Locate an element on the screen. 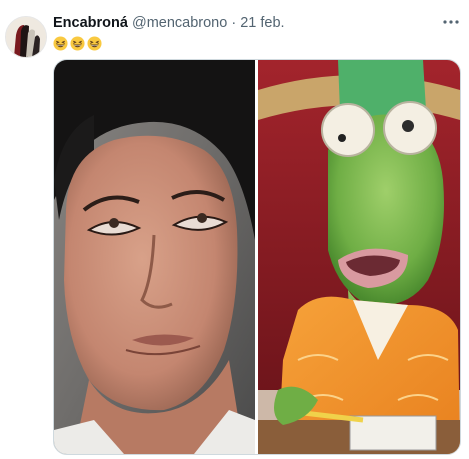  author-name: Encabroná is located at coordinates (90, 23).